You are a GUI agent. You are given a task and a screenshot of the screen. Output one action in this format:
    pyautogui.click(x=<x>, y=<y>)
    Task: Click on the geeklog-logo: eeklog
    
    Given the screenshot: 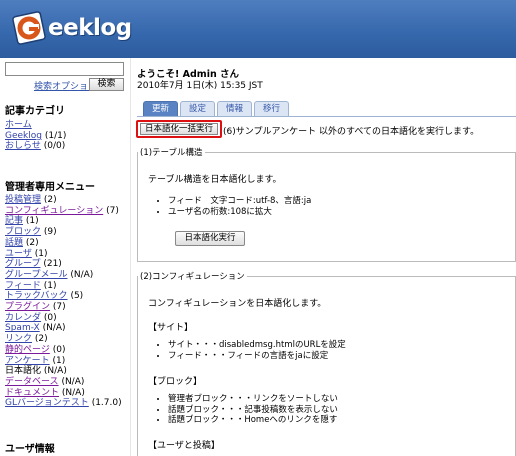 What is the action you would take?
    pyautogui.click(x=72, y=28)
    